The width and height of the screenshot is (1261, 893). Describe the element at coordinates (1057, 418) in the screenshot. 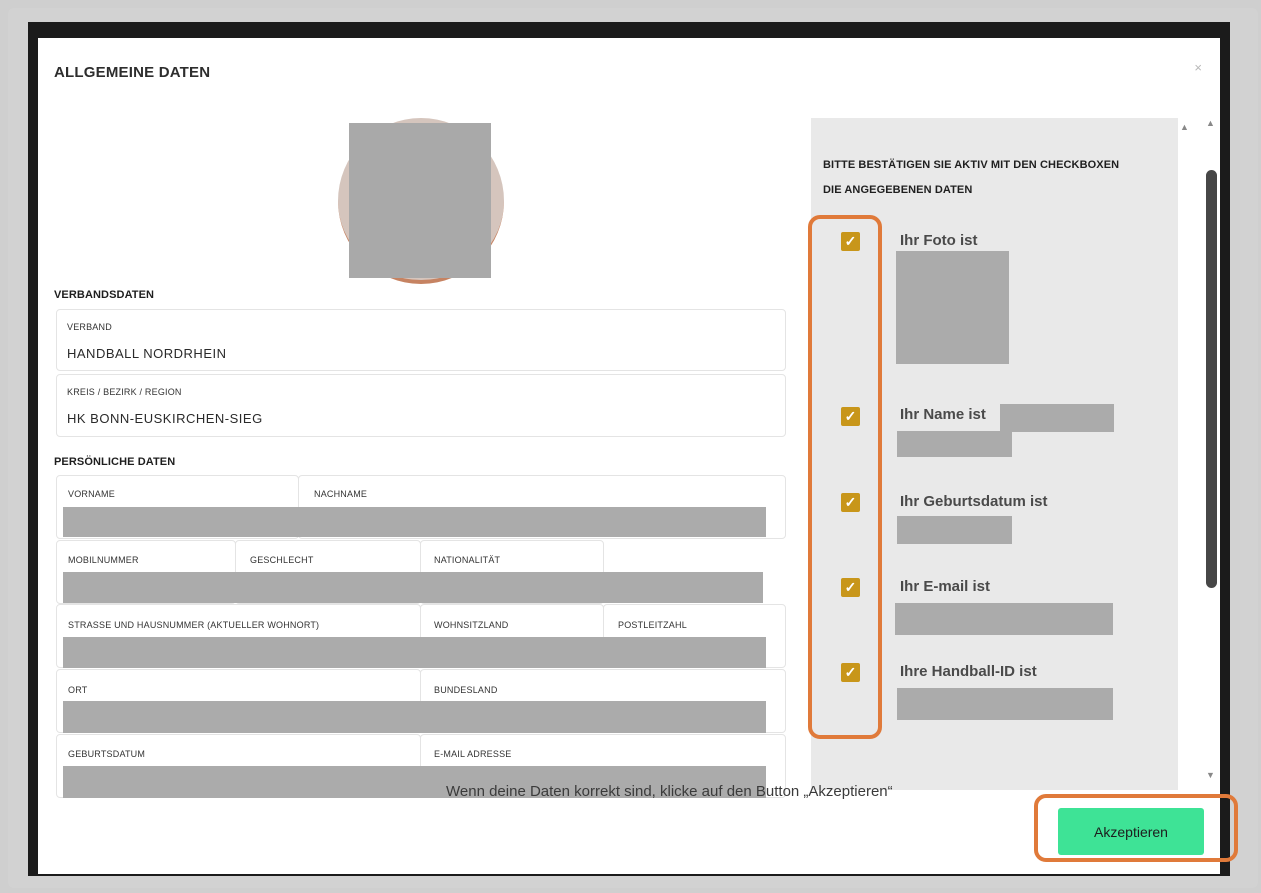

I see `name-value-redaction` at that location.